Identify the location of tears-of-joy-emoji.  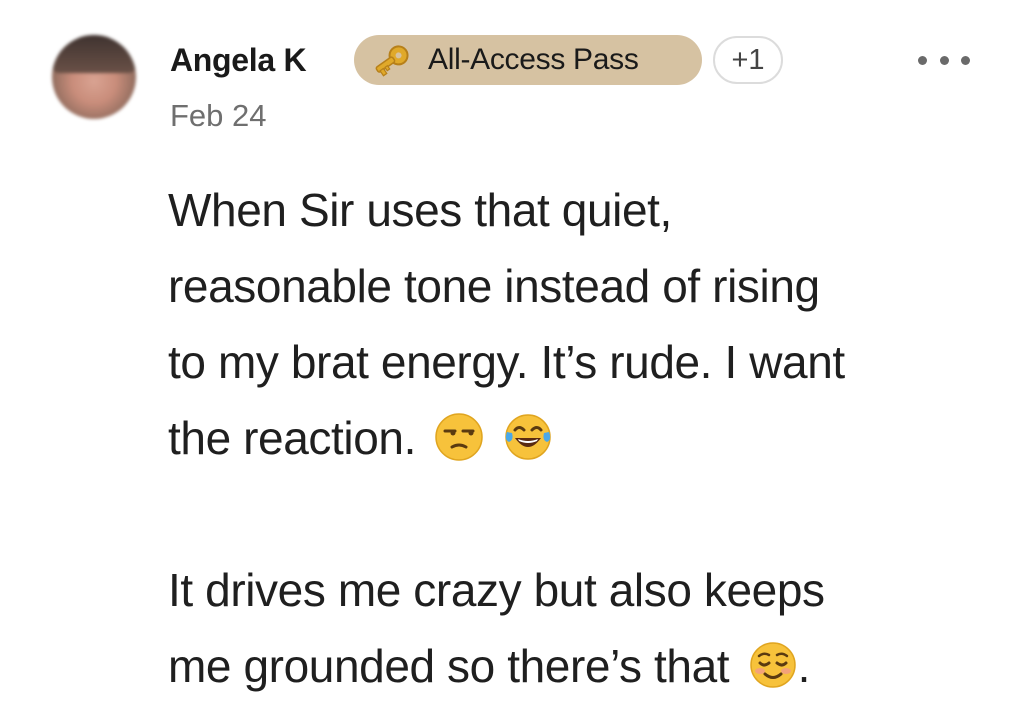
(528, 437).